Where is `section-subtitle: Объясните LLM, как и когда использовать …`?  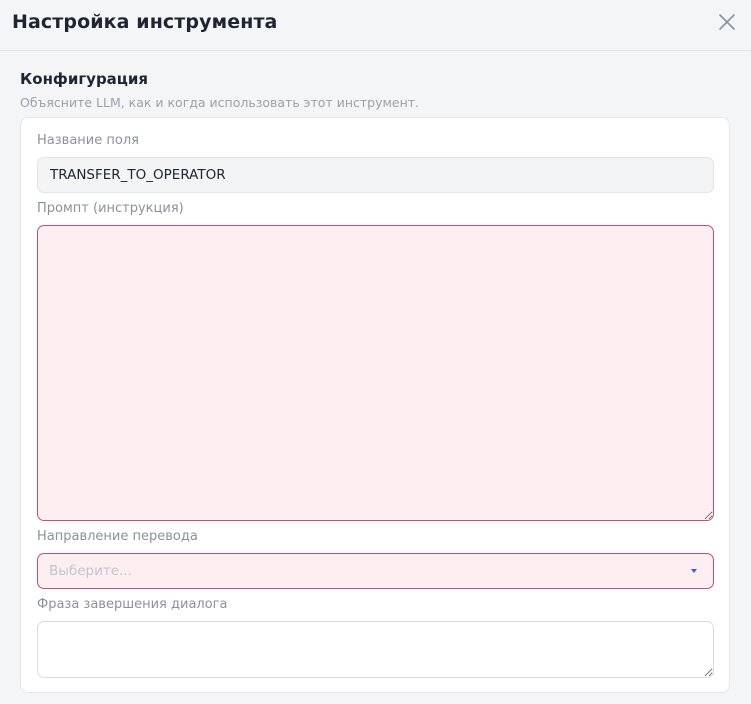
section-subtitle: Объясните LLM, как и когда использовать … is located at coordinates (220, 102).